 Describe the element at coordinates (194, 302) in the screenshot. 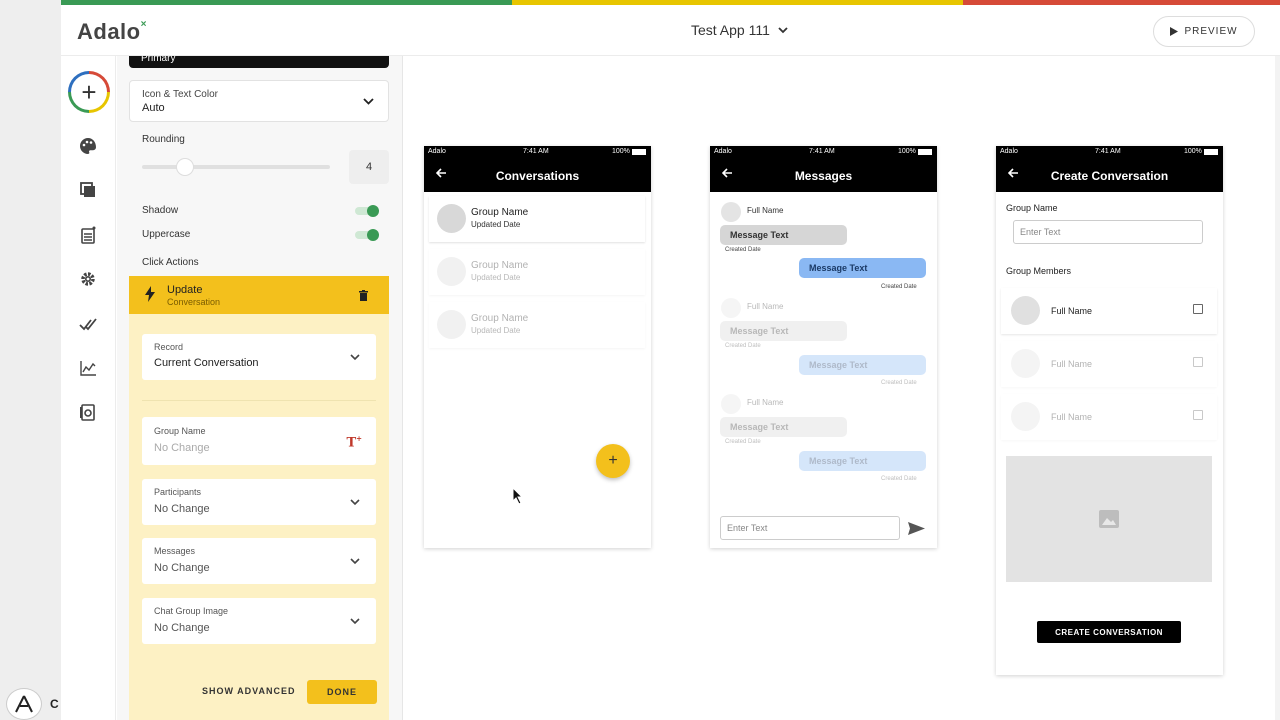

I see `action-subtitle: Conversation` at that location.